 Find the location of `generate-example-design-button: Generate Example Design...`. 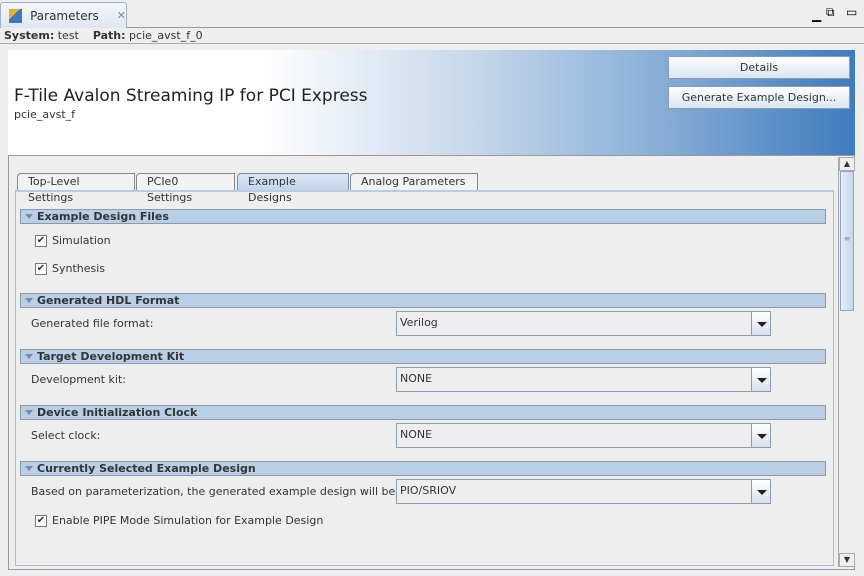

generate-example-design-button: Generate Example Design... is located at coordinates (759, 97).